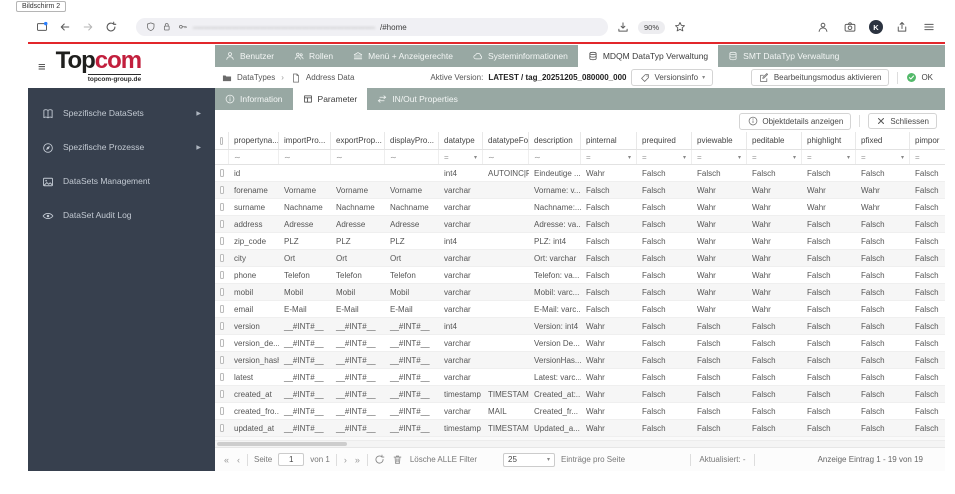  I want to click on nav-tab-mdqm-datatyp-verwaltung: MDQM DataTyp Verwaltung, so click(648, 56).